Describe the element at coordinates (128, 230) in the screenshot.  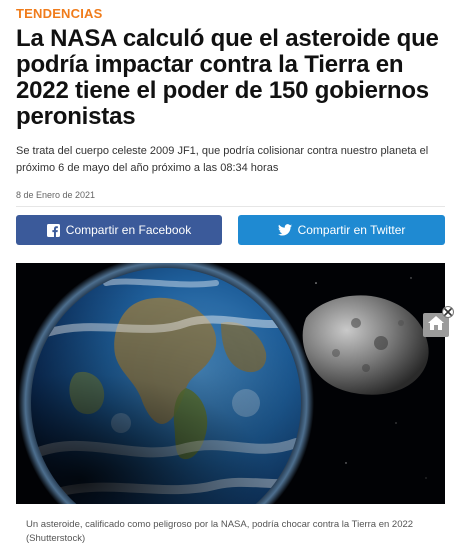
I see `share-facebook-label: Compartir en Facebook` at that location.